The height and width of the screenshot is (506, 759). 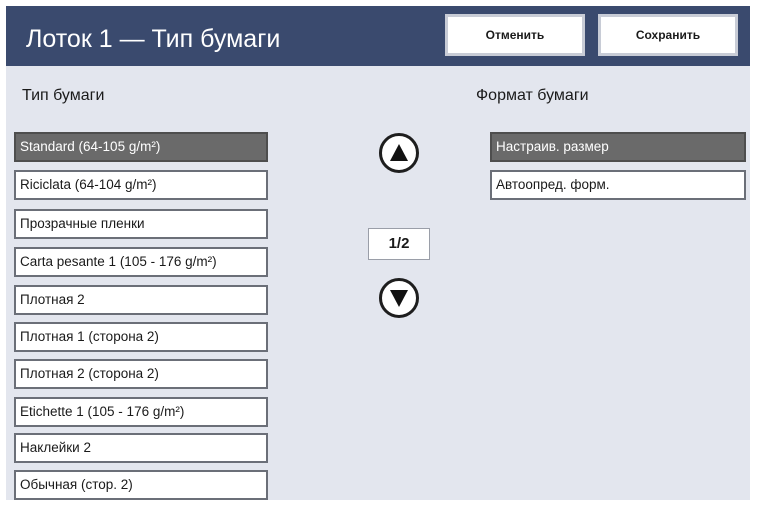 I want to click on arrow-down-icon, so click(x=399, y=298).